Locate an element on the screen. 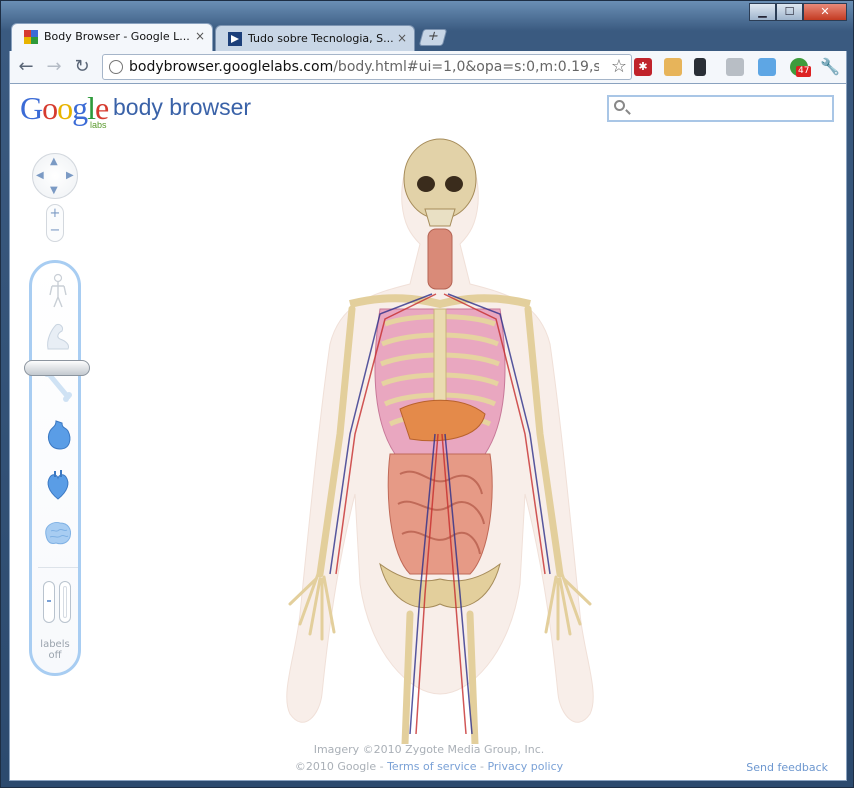  product-title: body browser is located at coordinates (182, 107).